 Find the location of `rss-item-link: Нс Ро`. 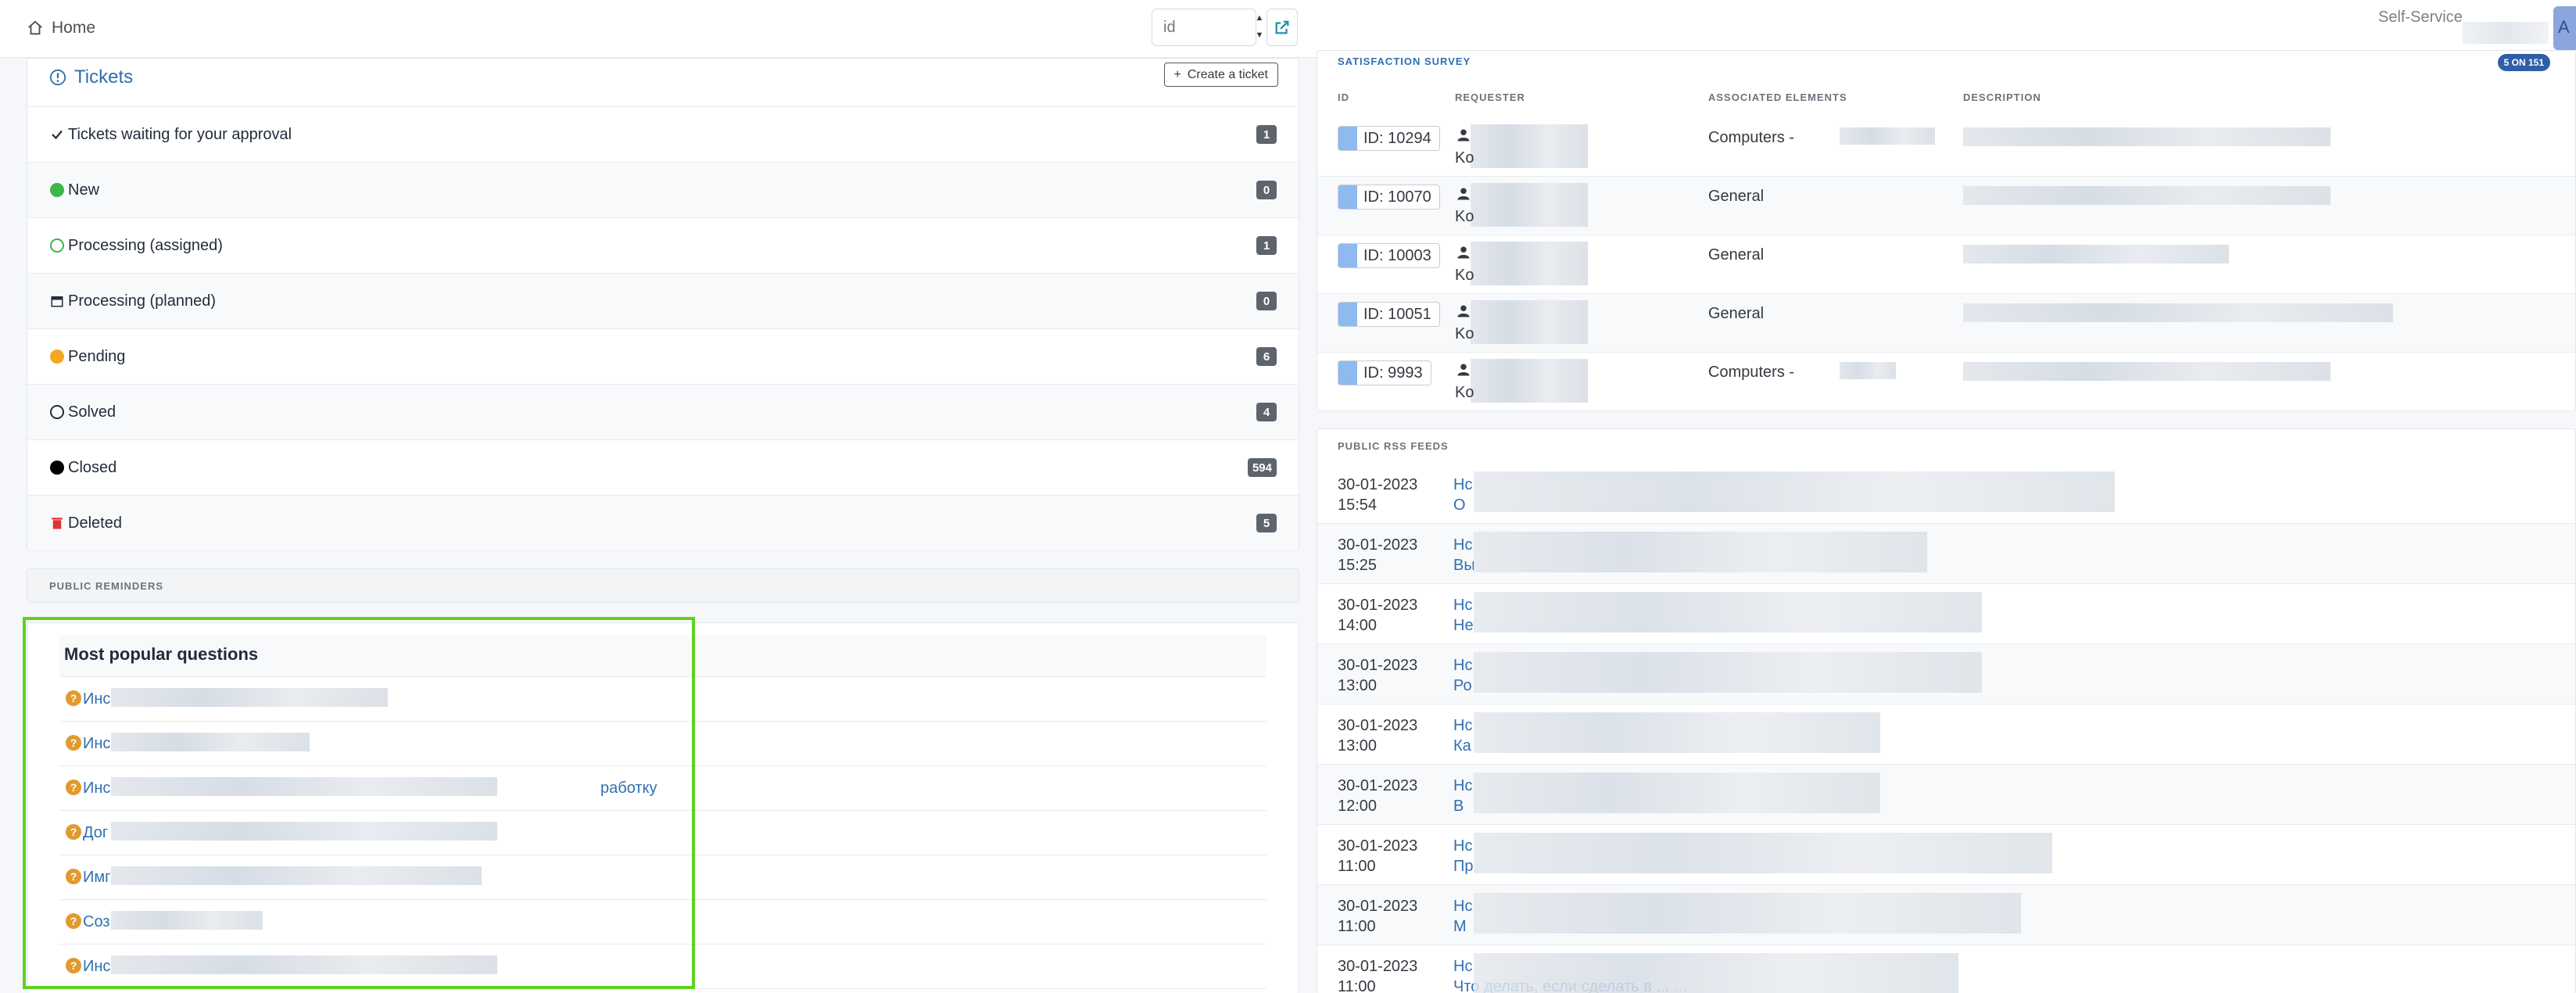

rss-item-link: Нс Ро is located at coordinates (1462, 675).